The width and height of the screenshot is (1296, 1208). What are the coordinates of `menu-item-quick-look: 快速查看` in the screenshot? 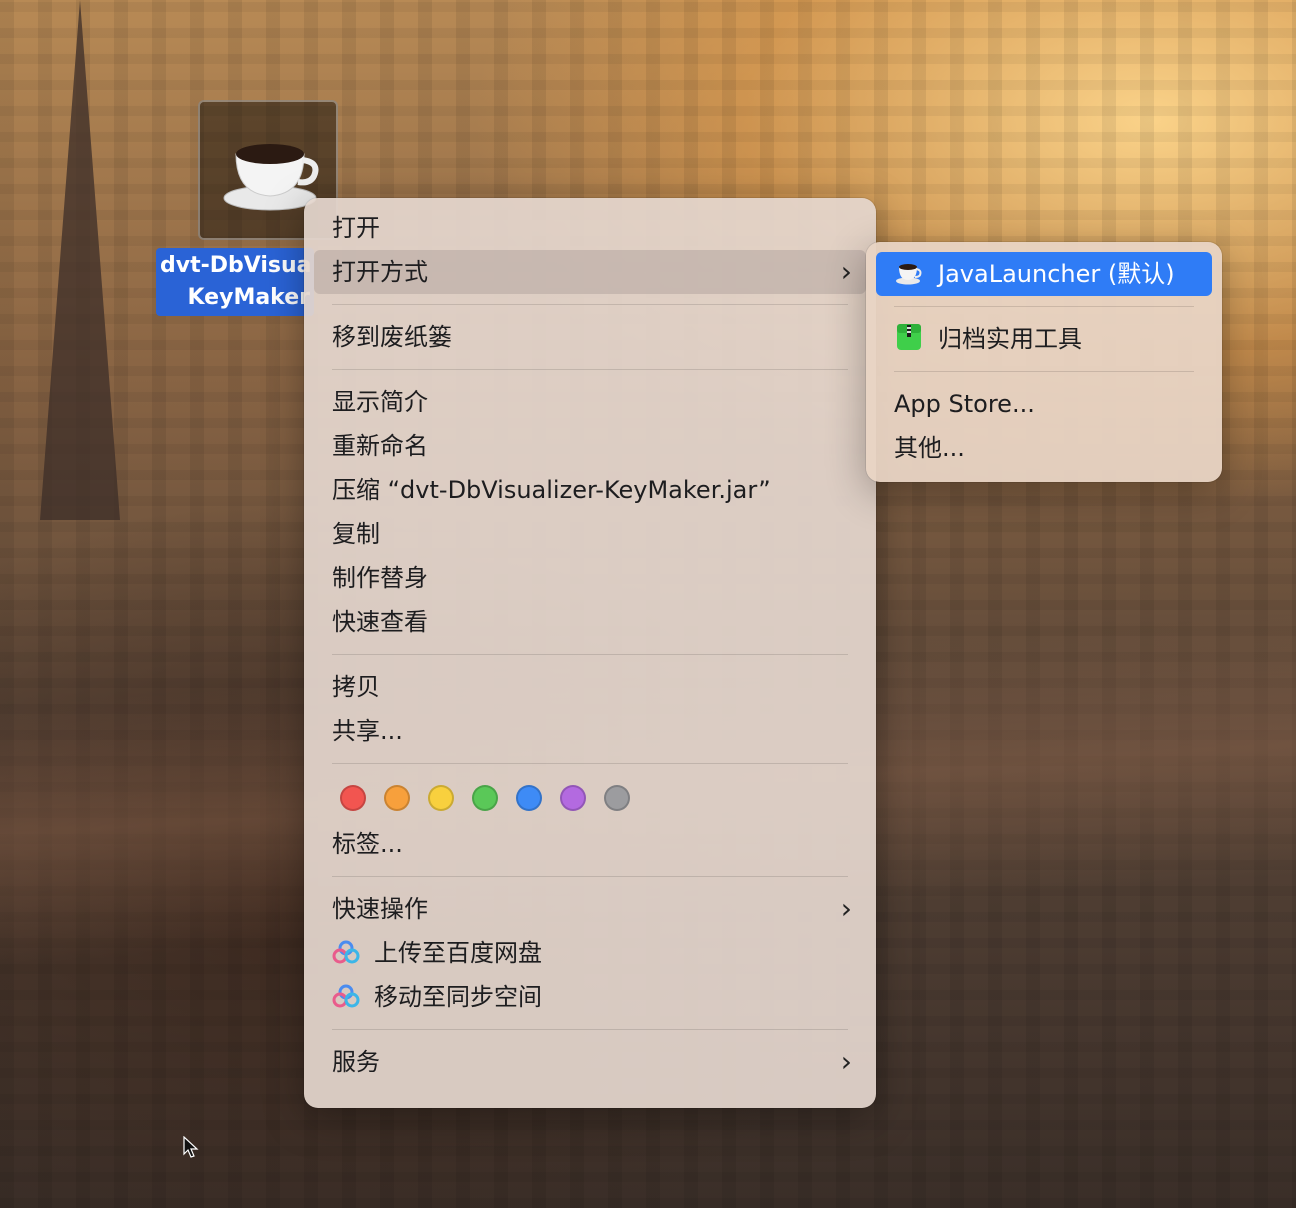 It's located at (590, 622).